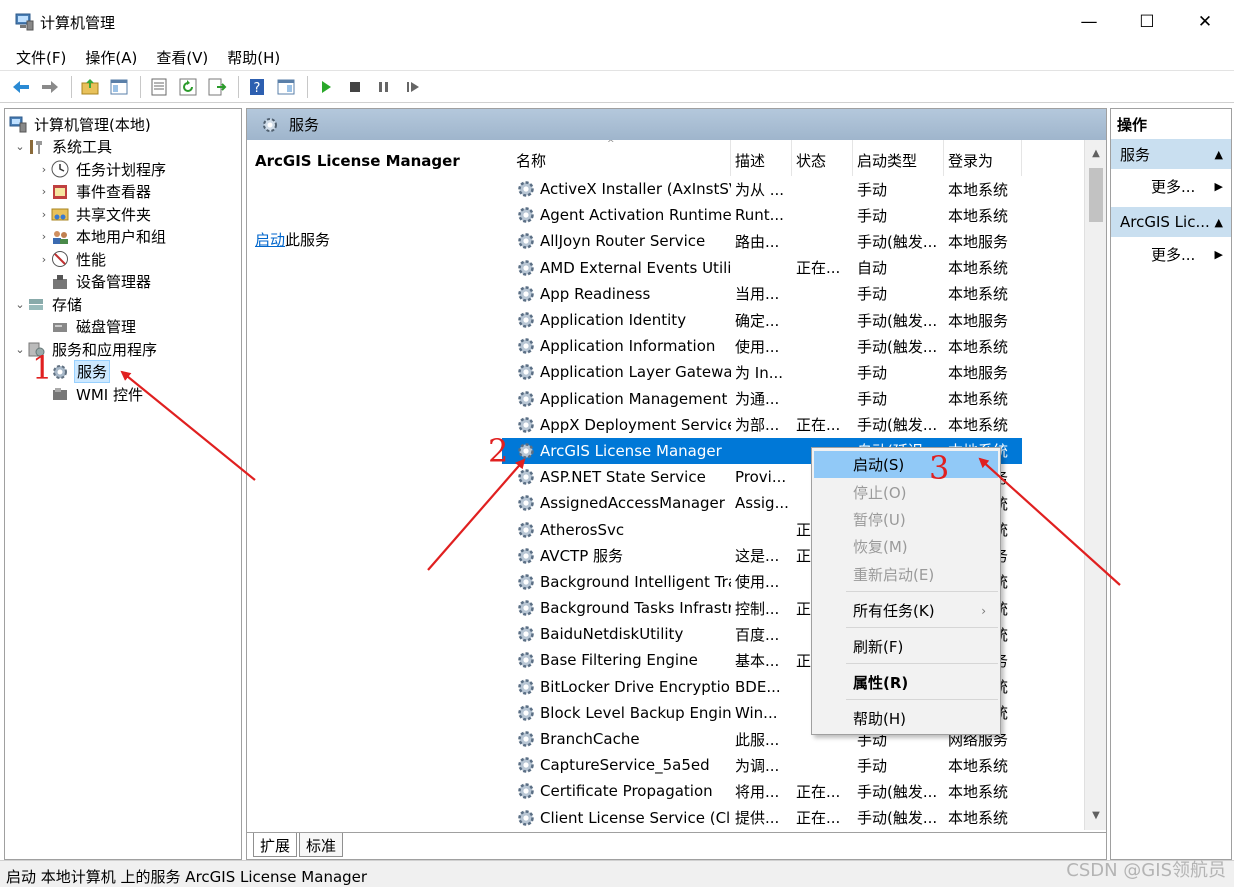 Image resolution: width=1234 pixels, height=887 pixels. Describe the element at coordinates (616, 158) in the screenshot. I see `column-header-name: 名称 ^` at that location.